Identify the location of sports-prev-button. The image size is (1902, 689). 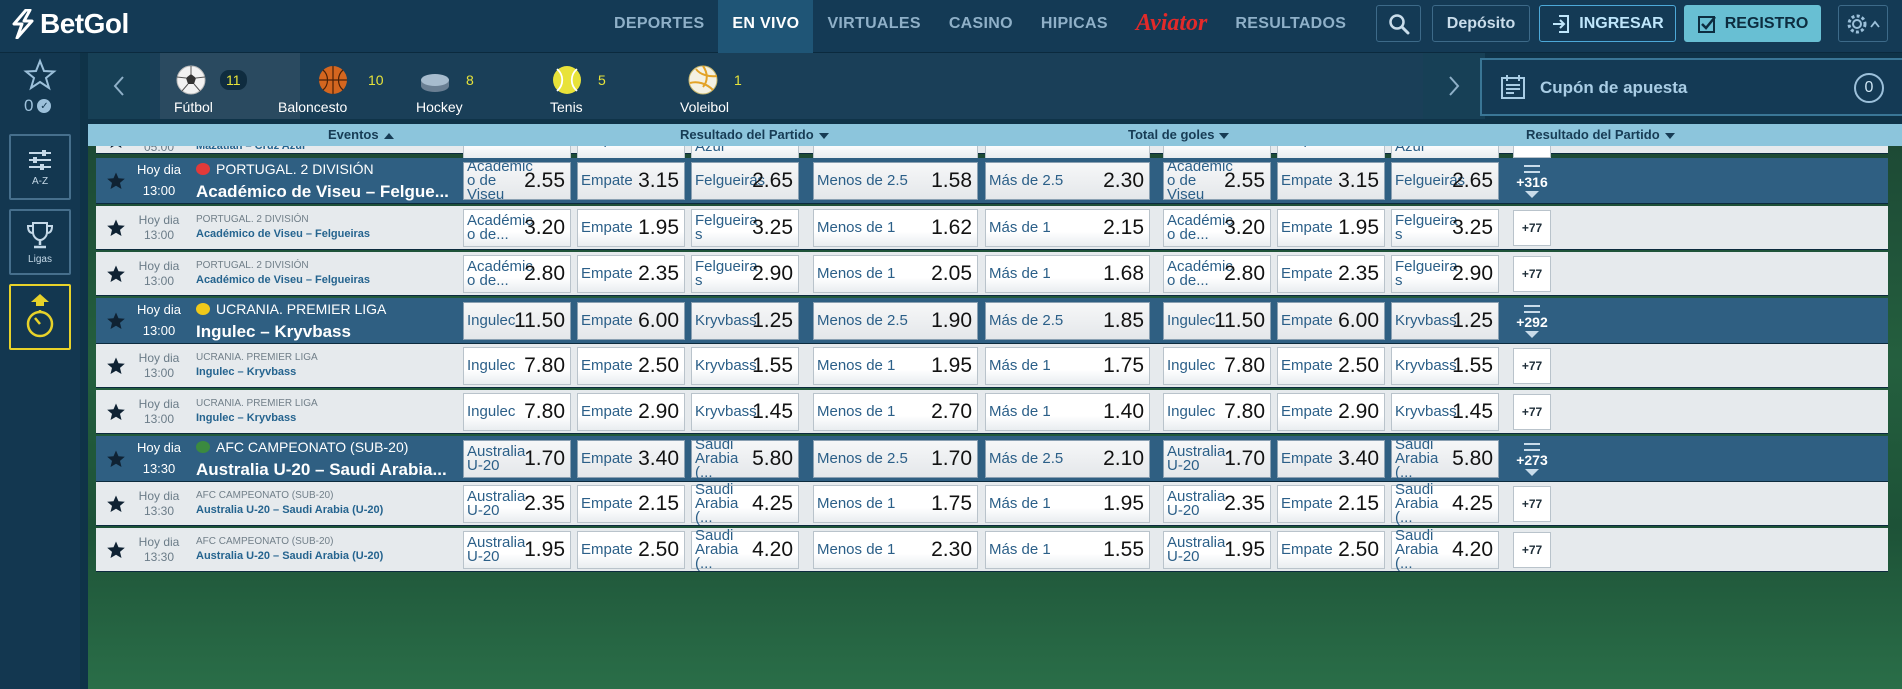
(119, 86).